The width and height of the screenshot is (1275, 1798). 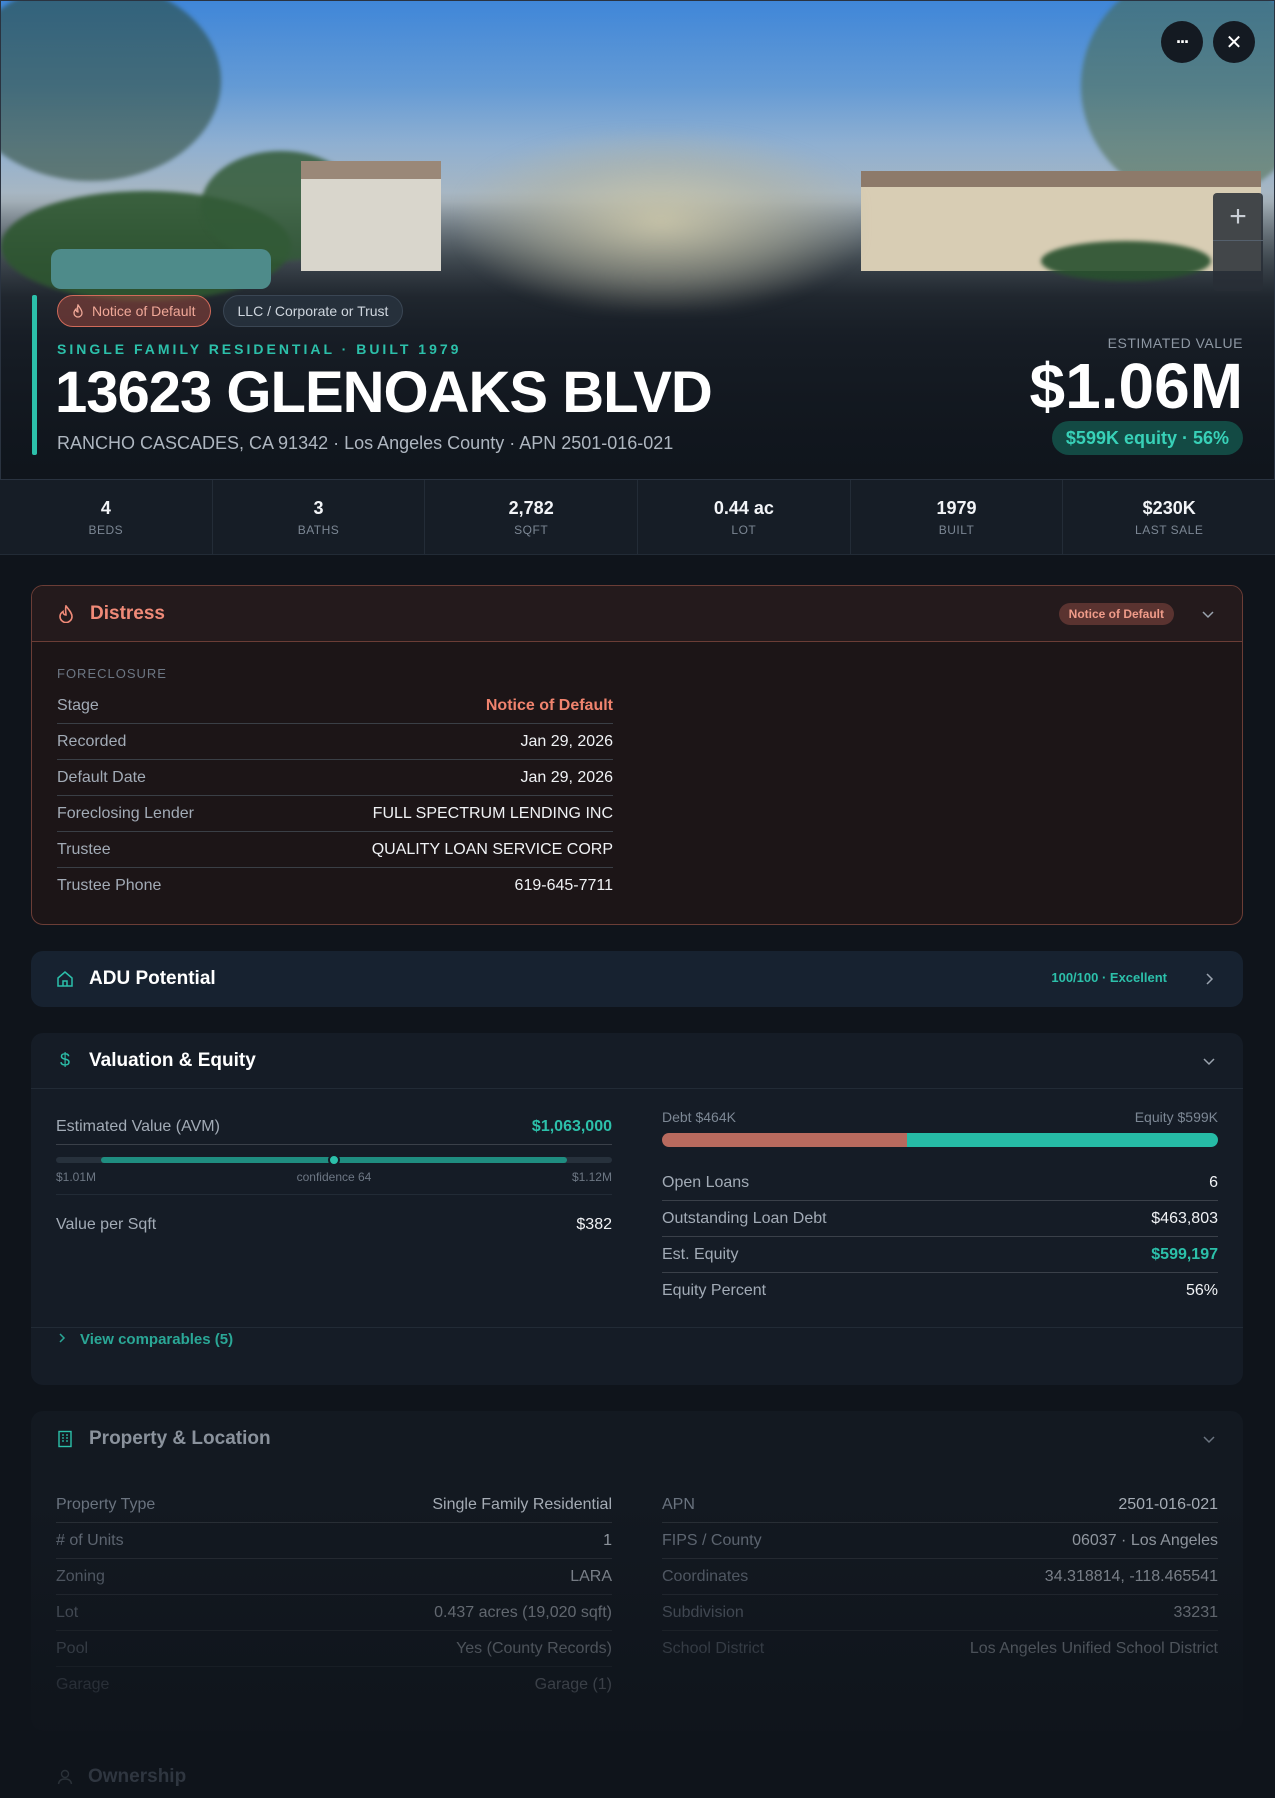 What do you see at coordinates (743, 507) in the screenshot?
I see `stat-value: 0.44 ac` at bounding box center [743, 507].